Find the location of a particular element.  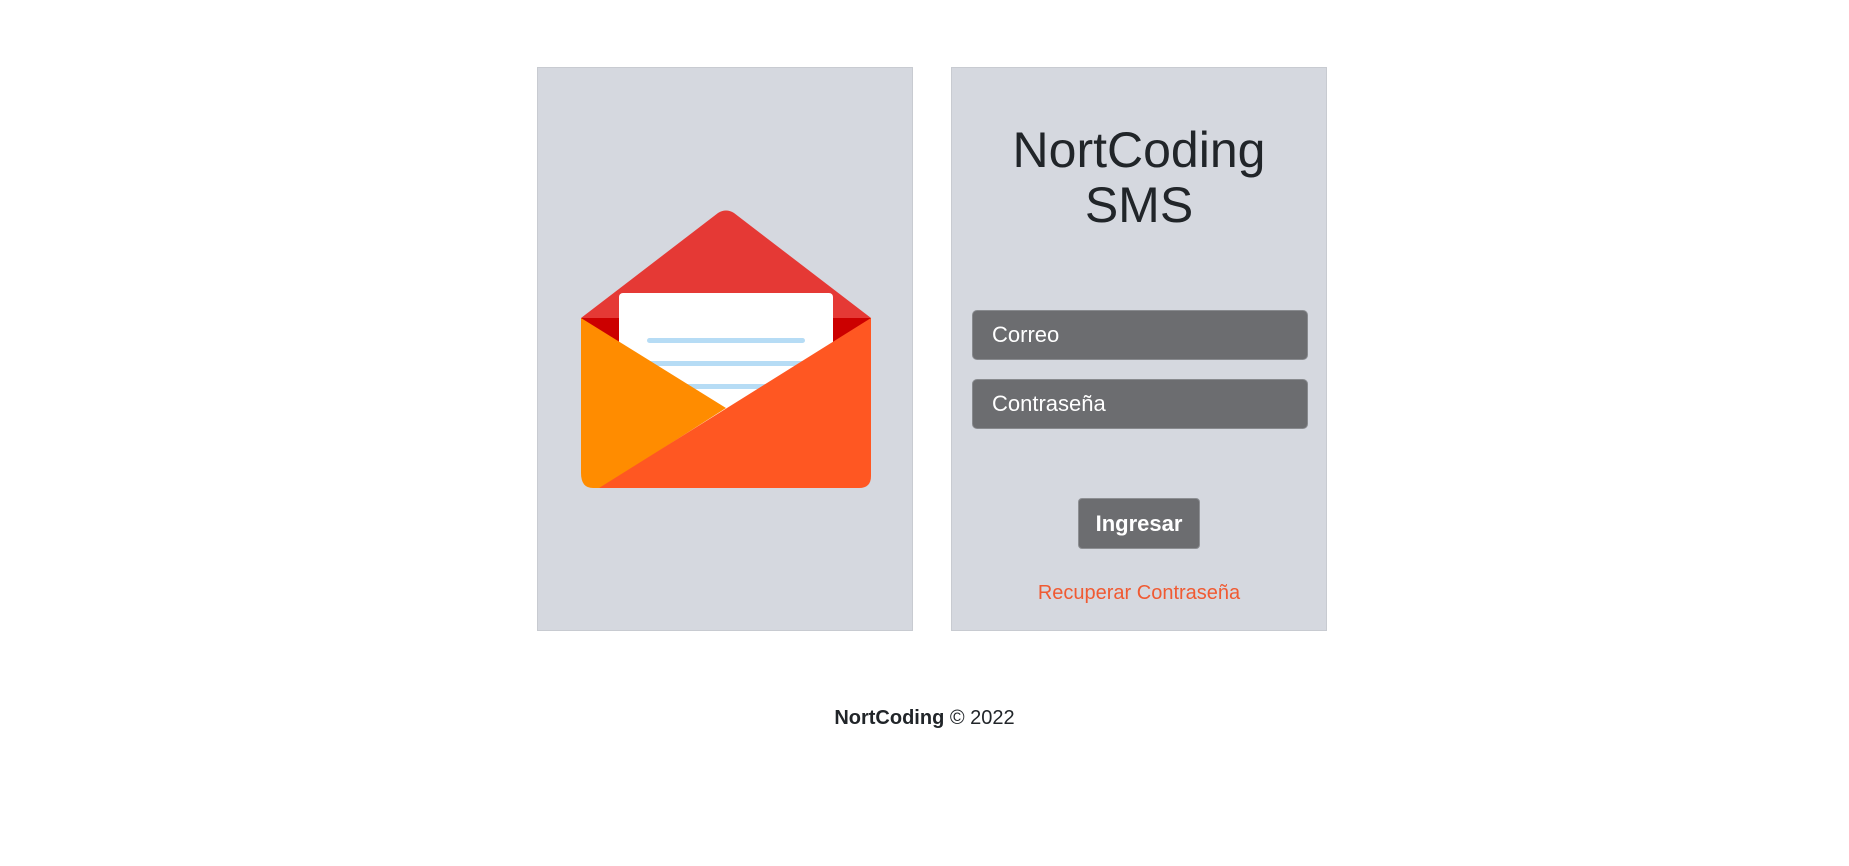

app-title: NortCoding SMS is located at coordinates (1139, 178).